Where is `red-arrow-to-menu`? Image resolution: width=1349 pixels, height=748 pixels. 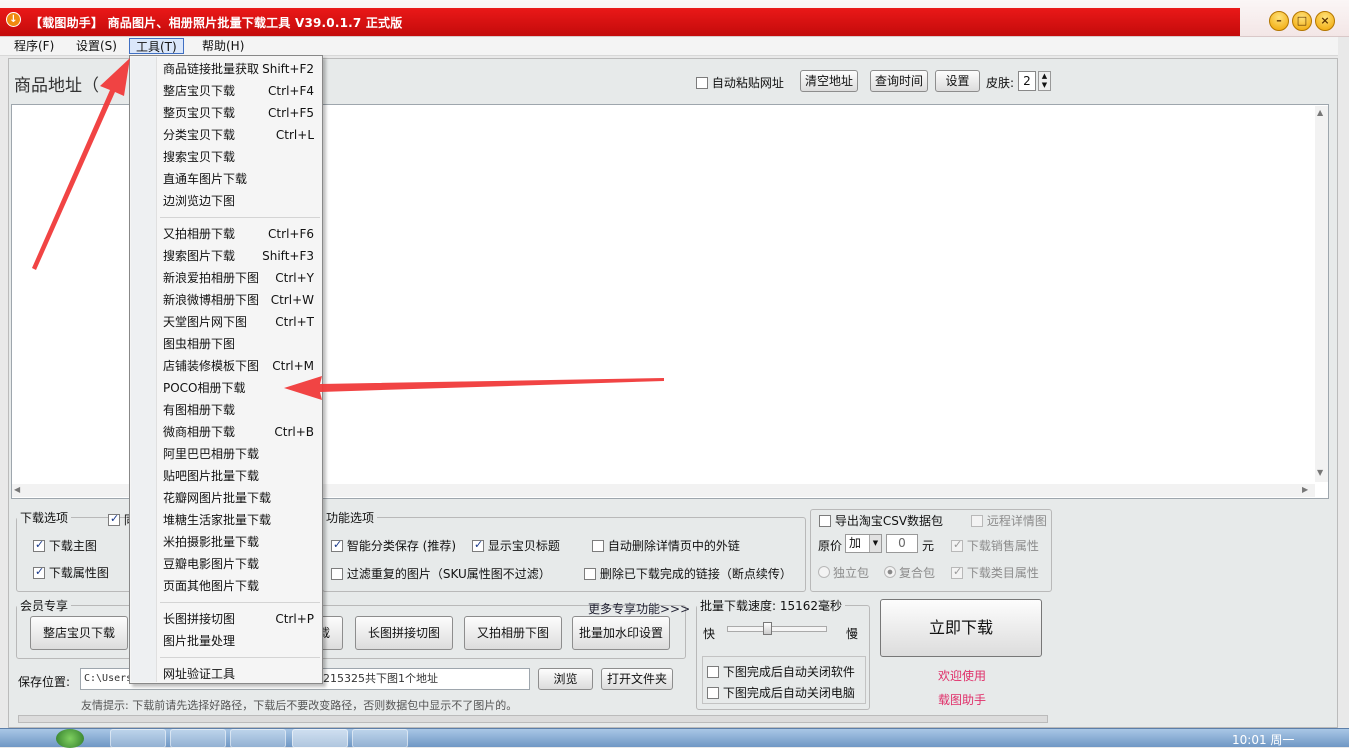
red-arrow-to-menu is located at coordinates (81, 164).